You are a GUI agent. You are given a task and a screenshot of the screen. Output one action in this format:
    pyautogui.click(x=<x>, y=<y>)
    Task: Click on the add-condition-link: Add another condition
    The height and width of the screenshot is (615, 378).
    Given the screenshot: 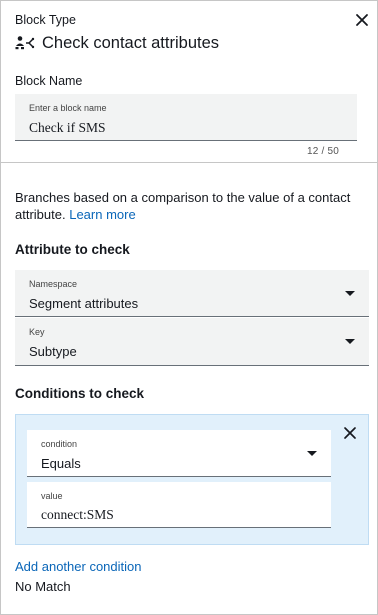 What is the action you would take?
    pyautogui.click(x=78, y=566)
    